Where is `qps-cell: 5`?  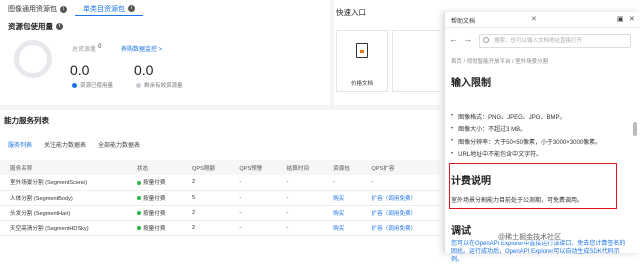 qps-cell: 5 is located at coordinates (206, 198).